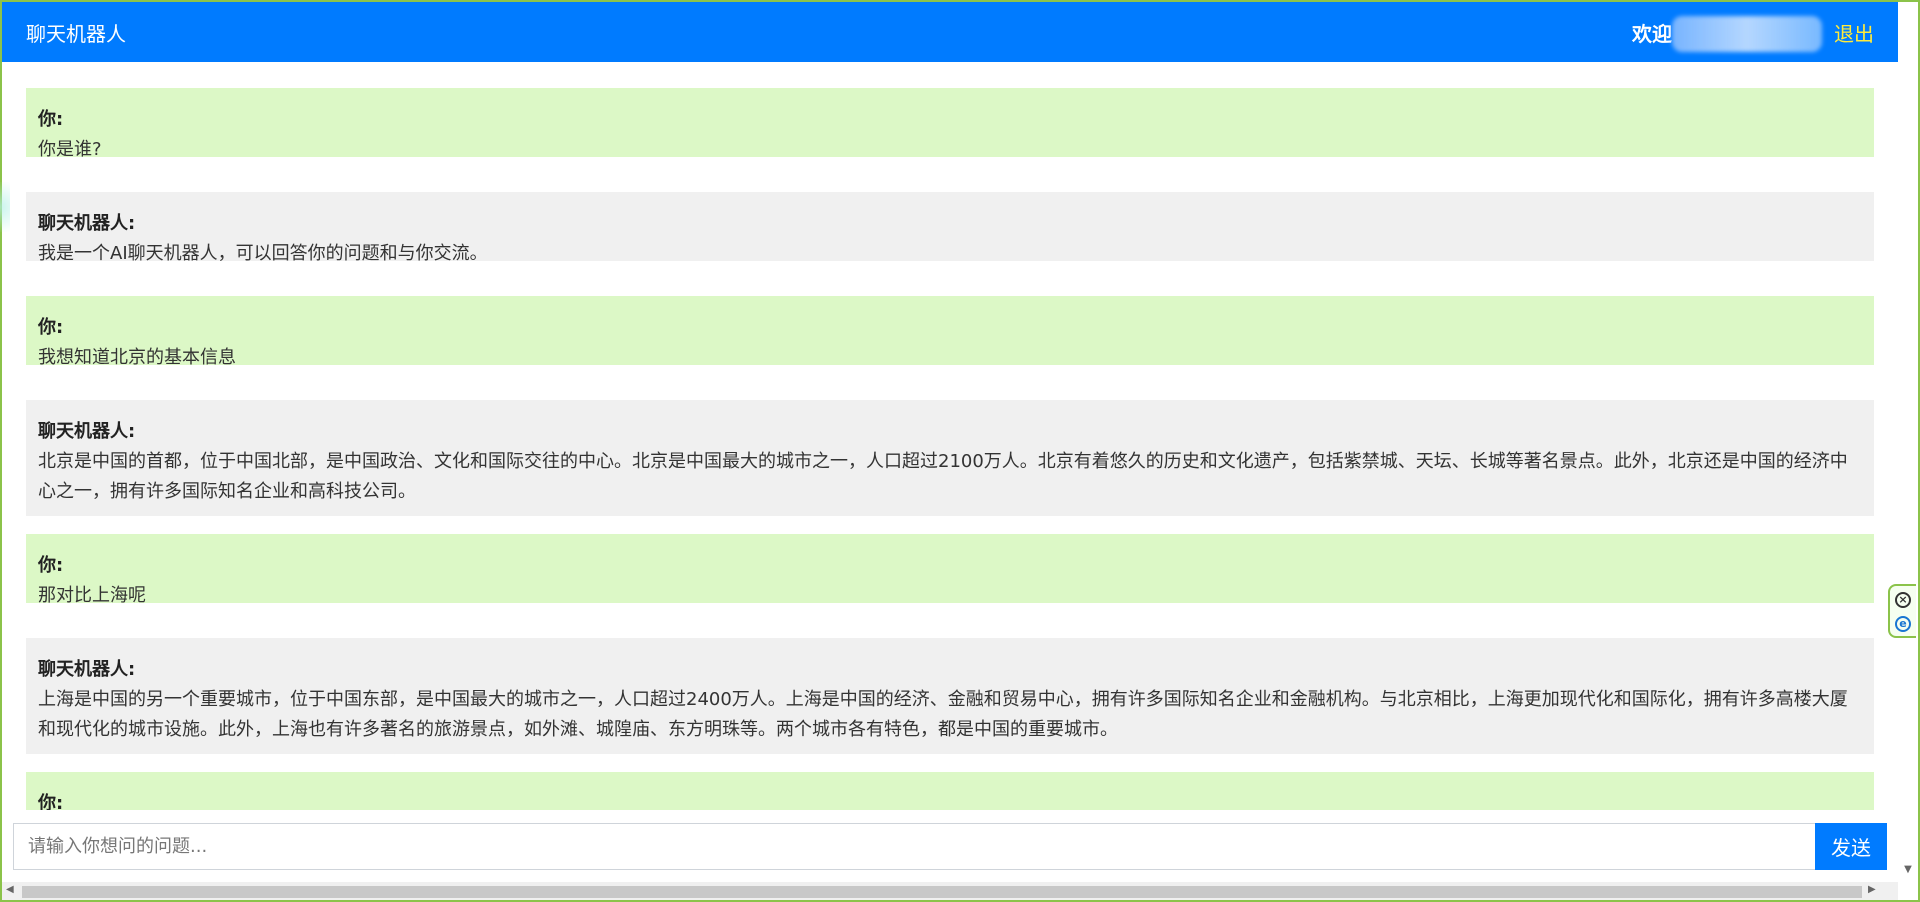  I want to click on app-title: 聊天机器人, so click(76, 34).